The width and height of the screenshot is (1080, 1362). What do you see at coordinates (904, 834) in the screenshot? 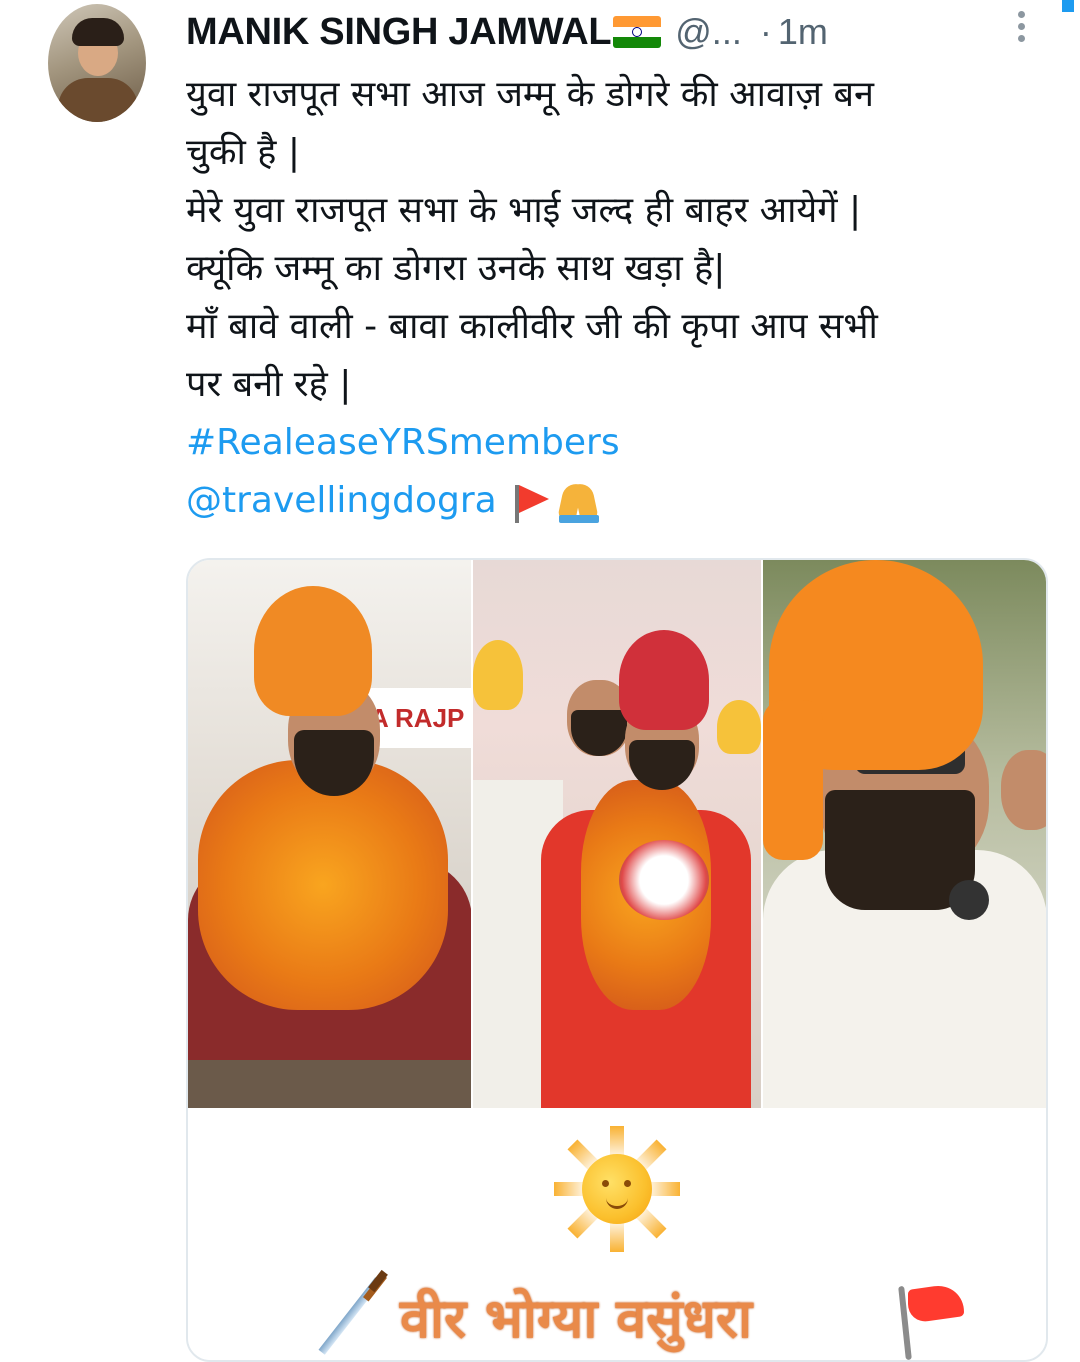
I see `photo-interview` at bounding box center [904, 834].